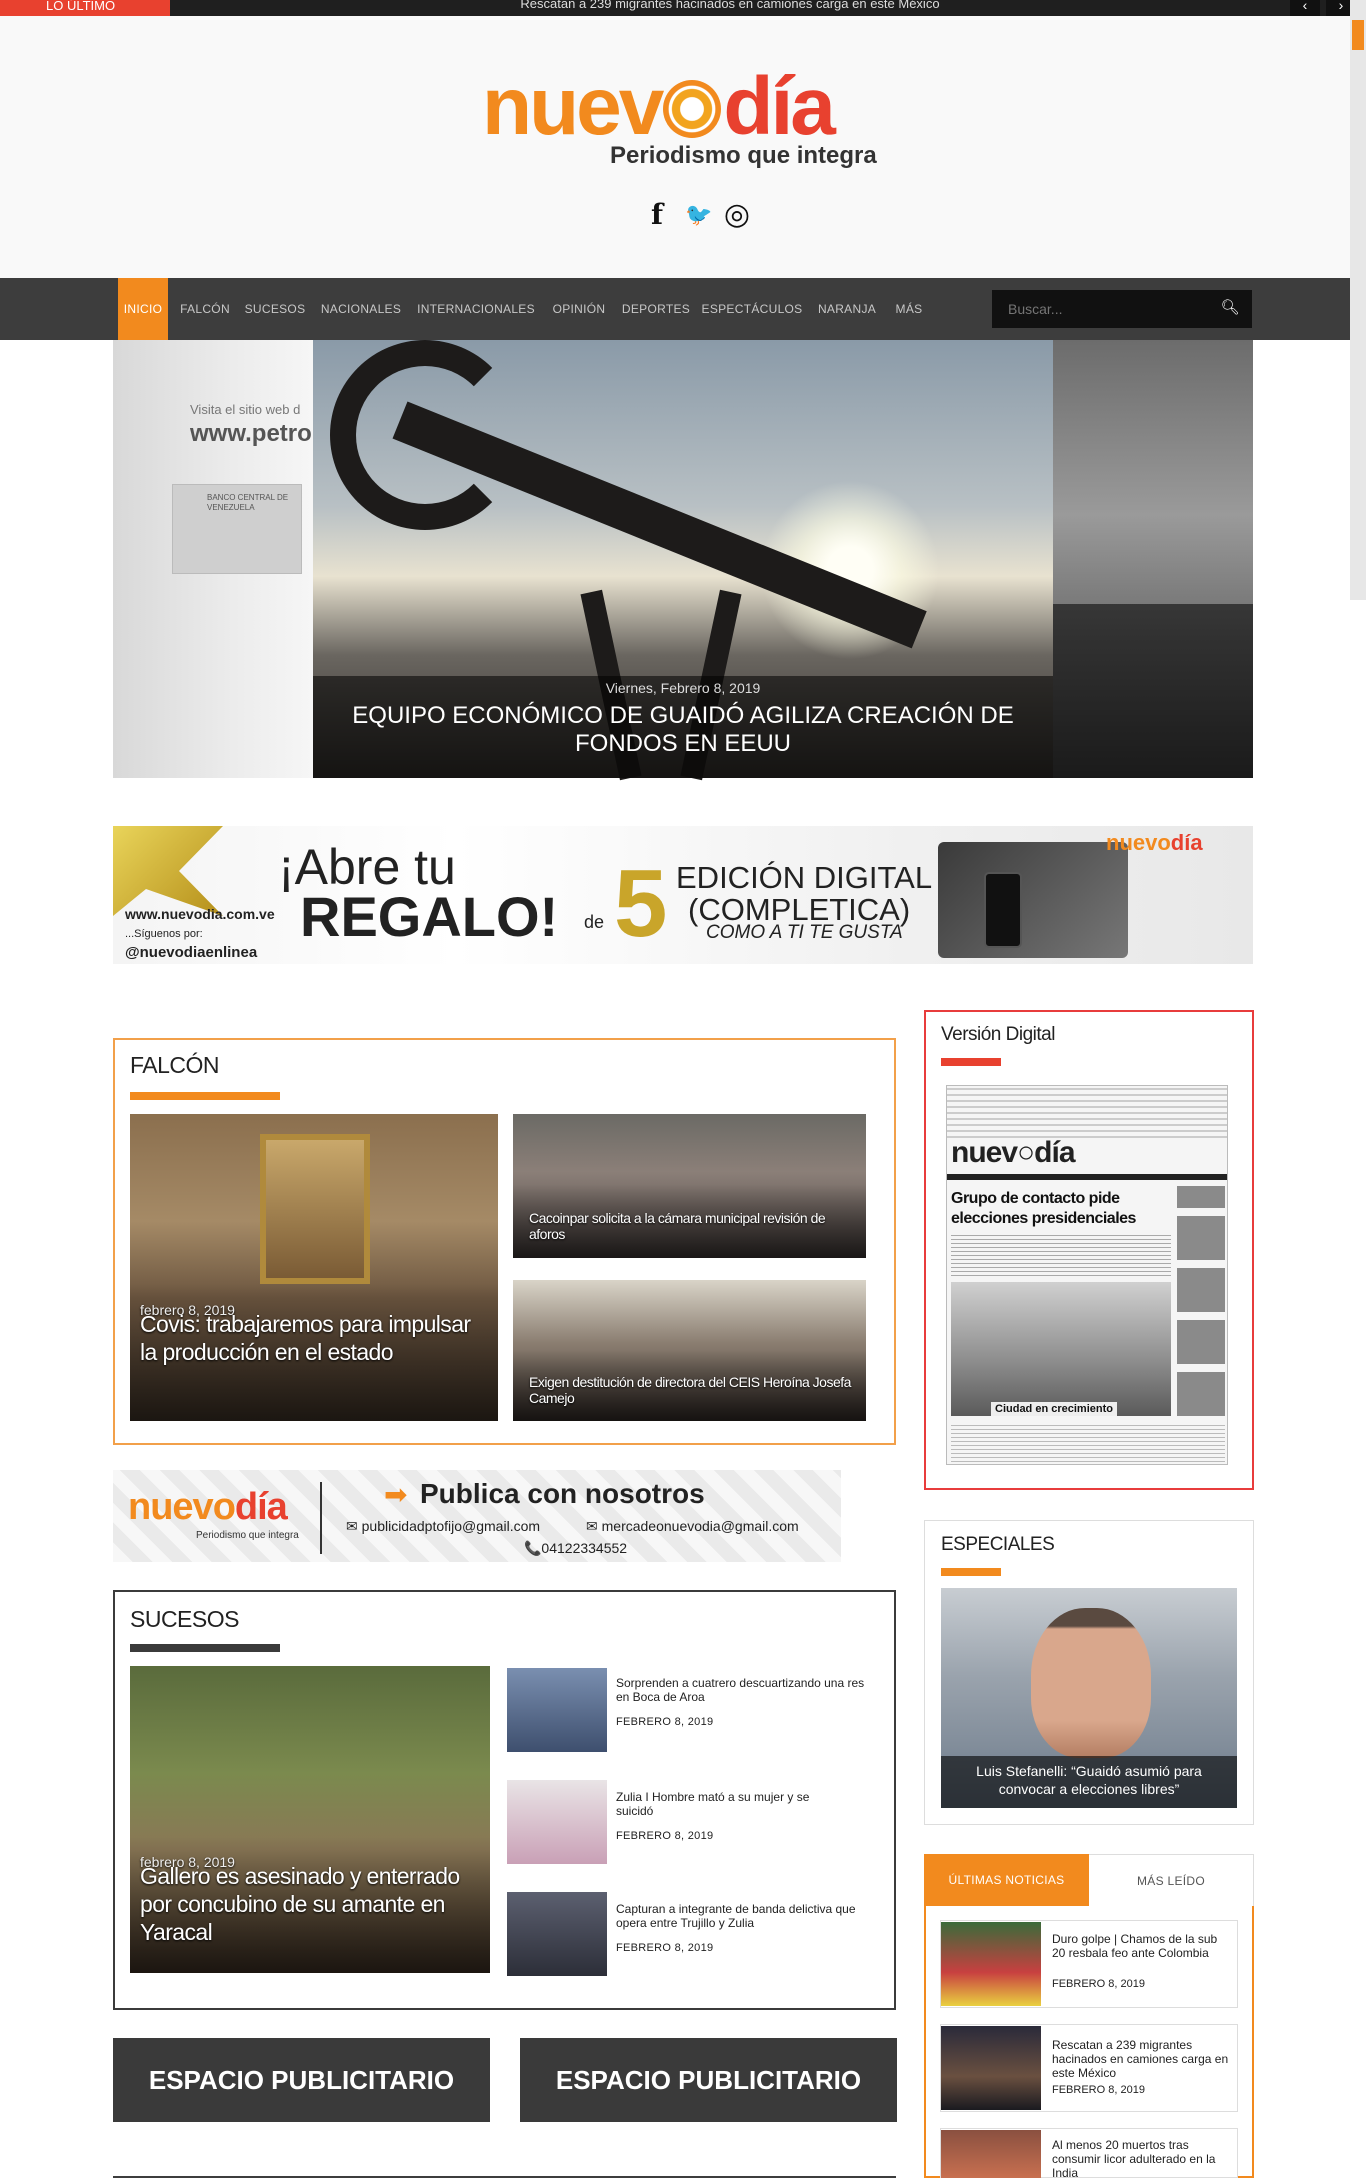 This screenshot has height=2178, width=1366. What do you see at coordinates (275, 309) in the screenshot?
I see `nav-item-sucesos: SUCESOS` at bounding box center [275, 309].